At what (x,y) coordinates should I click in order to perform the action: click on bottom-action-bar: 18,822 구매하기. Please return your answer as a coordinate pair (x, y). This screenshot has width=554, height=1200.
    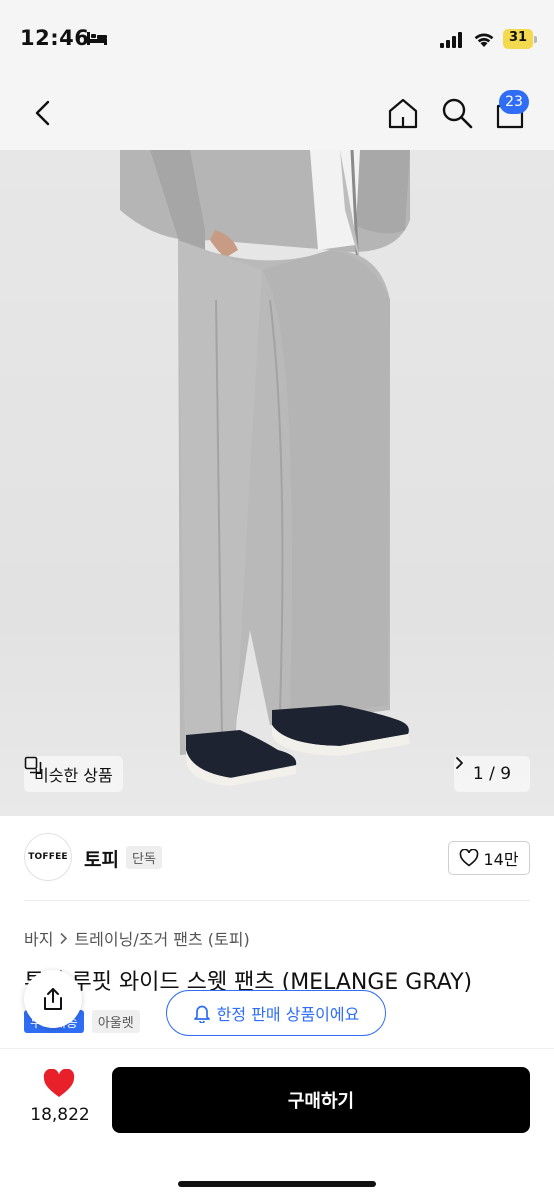
    Looking at the image, I should click on (277, 1124).